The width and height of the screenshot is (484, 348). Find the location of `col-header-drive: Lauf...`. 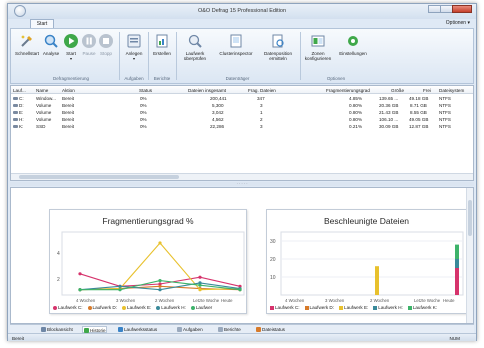

col-header-drive: Lauf... is located at coordinates (19, 90).